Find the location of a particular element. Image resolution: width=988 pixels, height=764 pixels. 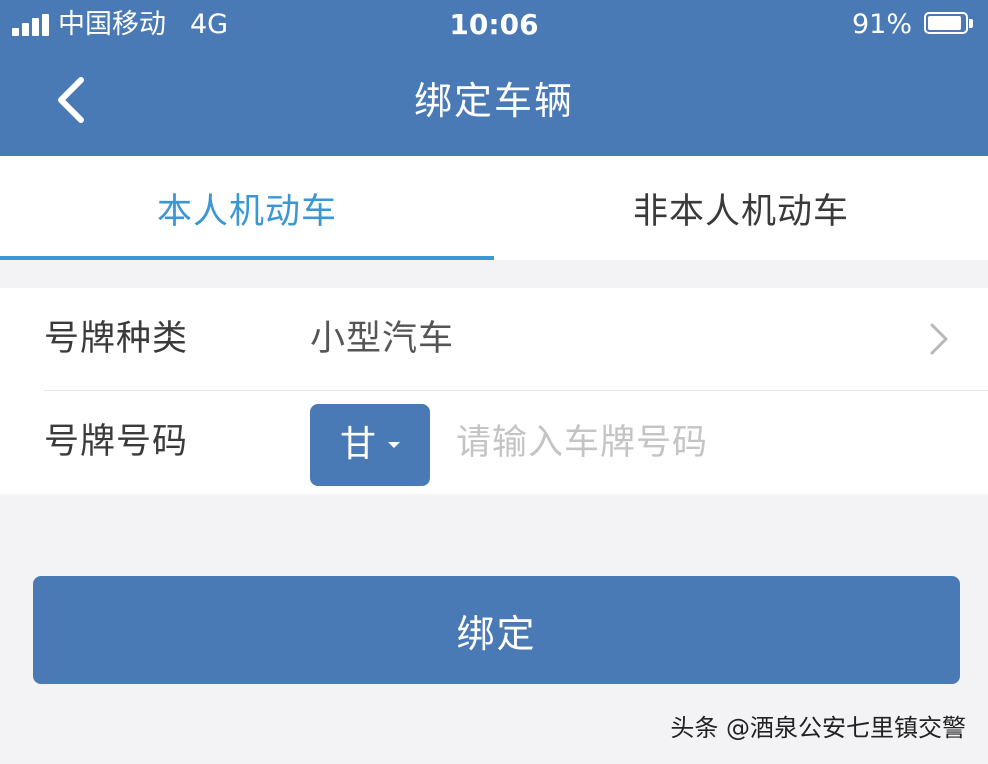

province-value: 甘 is located at coordinates (357, 444).